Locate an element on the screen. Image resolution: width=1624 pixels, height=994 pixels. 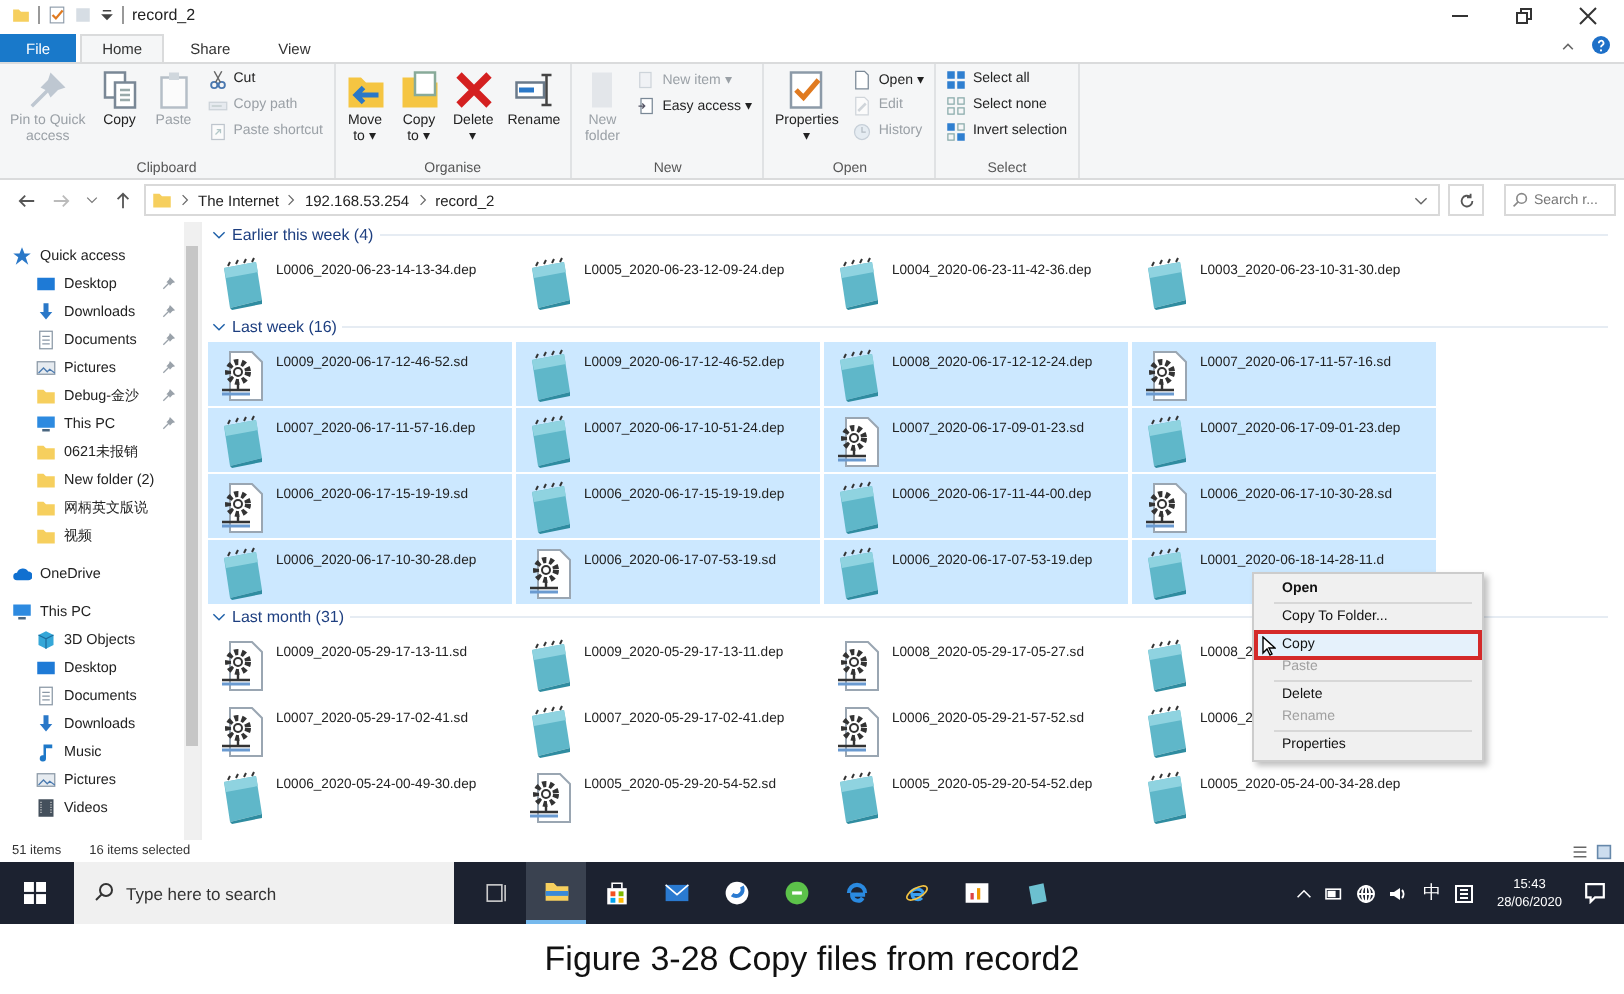
figure-caption: Figure 3-28 Copy files from record2 is located at coordinates (812, 959).